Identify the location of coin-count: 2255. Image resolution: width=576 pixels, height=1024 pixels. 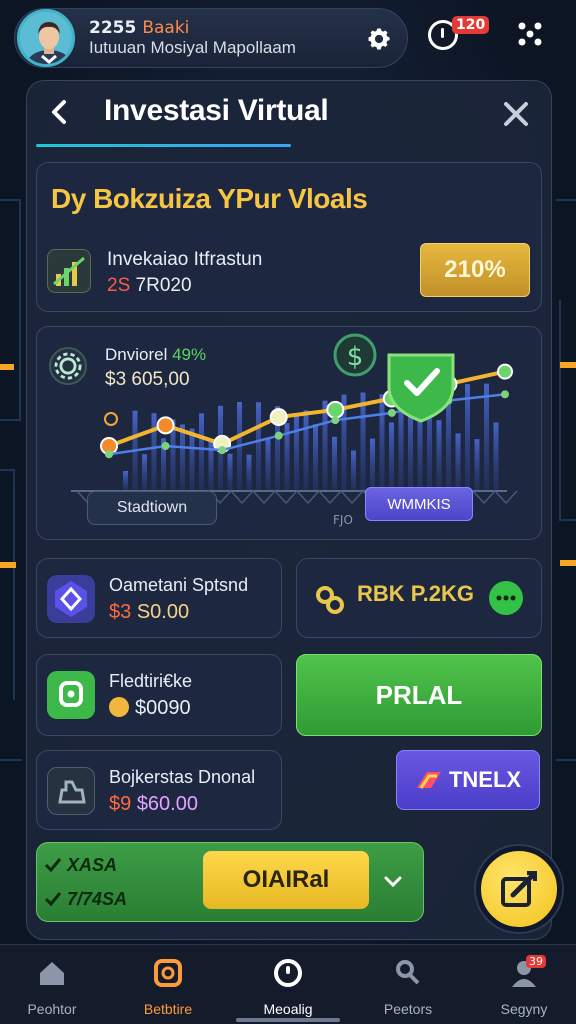
(113, 27).